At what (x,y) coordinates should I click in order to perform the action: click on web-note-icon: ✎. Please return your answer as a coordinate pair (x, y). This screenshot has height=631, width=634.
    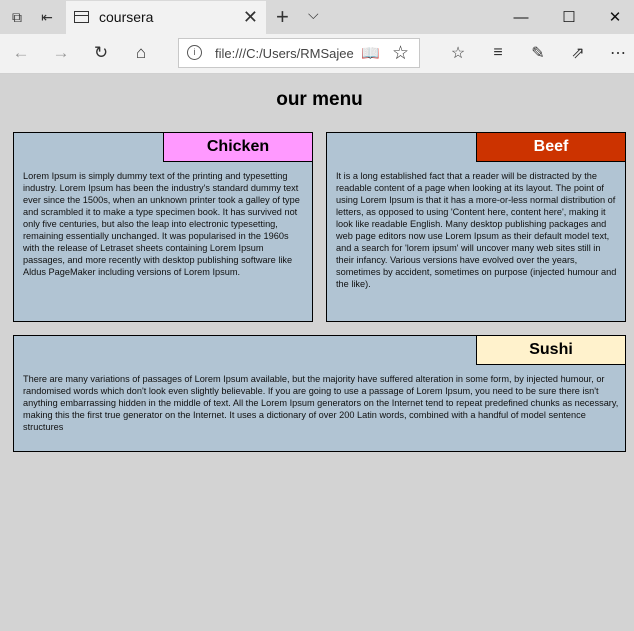
    Looking at the image, I should click on (538, 53).